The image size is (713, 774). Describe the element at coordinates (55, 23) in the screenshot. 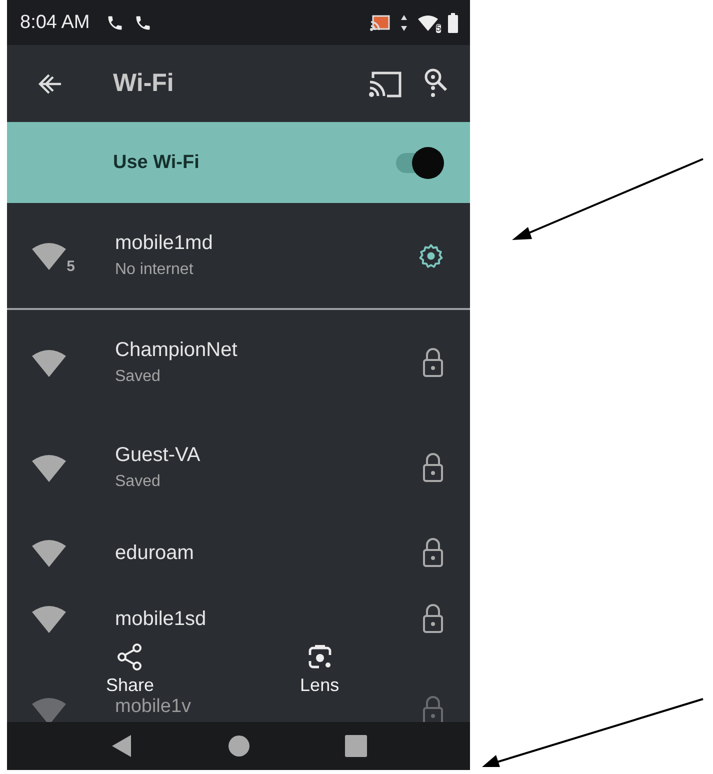

I see `status-time: 8:04 AM` at that location.